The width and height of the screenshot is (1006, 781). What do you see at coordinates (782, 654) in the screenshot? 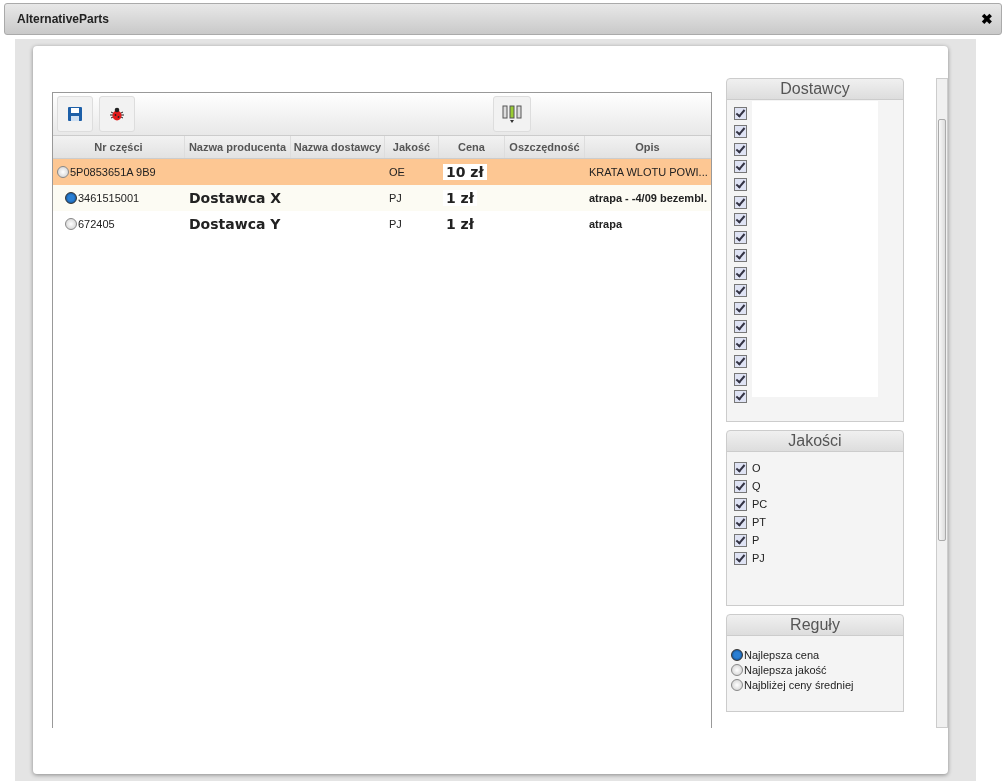
I see `radio-label: Najlepsza cena` at bounding box center [782, 654].